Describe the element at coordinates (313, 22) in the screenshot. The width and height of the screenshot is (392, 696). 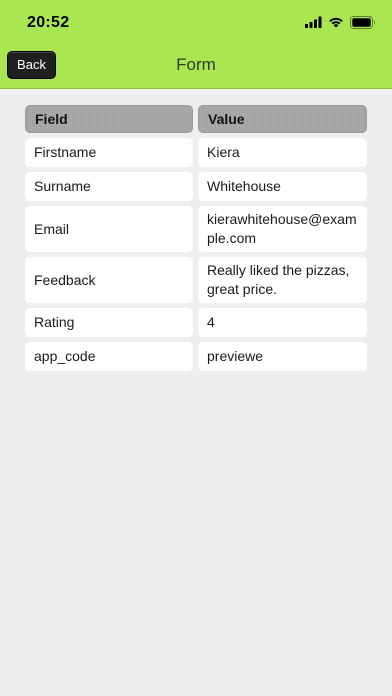
I see `cellular-signal-icon` at that location.